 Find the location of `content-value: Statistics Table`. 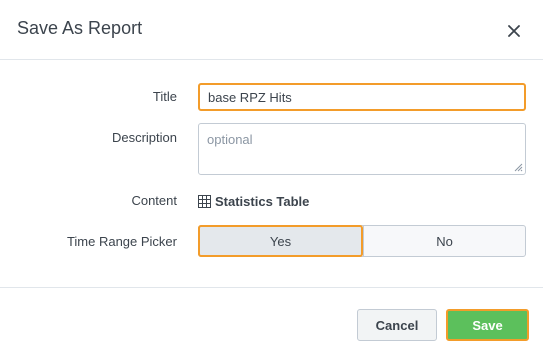

content-value: Statistics Table is located at coordinates (253, 201).